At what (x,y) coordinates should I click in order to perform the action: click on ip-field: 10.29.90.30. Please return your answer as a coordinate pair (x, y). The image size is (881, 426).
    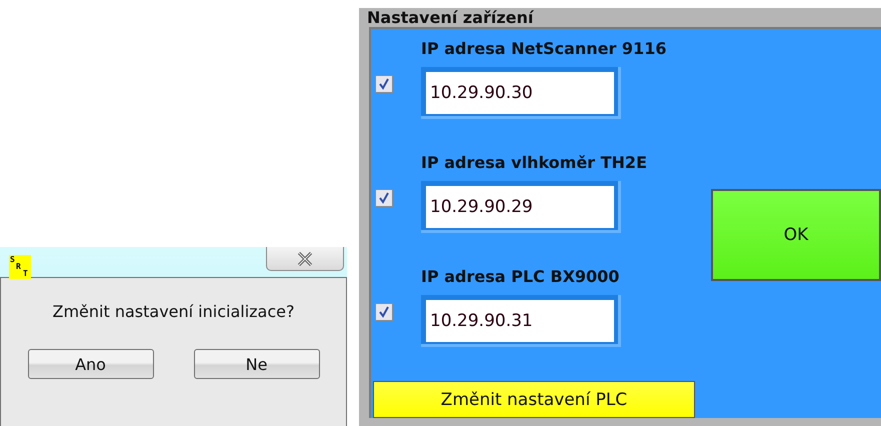
    Looking at the image, I should click on (521, 93).